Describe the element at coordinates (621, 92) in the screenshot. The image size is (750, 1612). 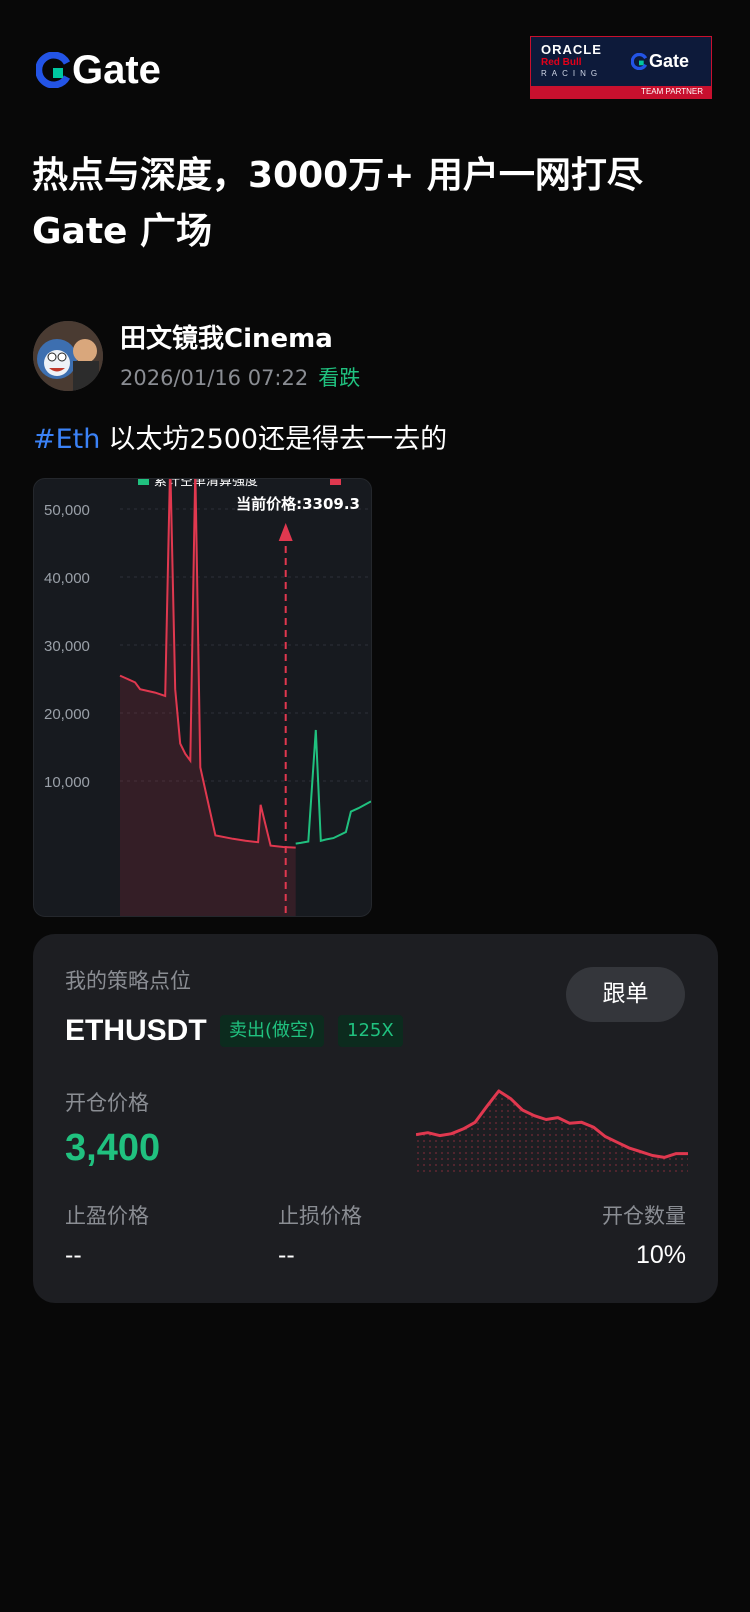
I see `partner-tag: TEAM PARTNER` at that location.